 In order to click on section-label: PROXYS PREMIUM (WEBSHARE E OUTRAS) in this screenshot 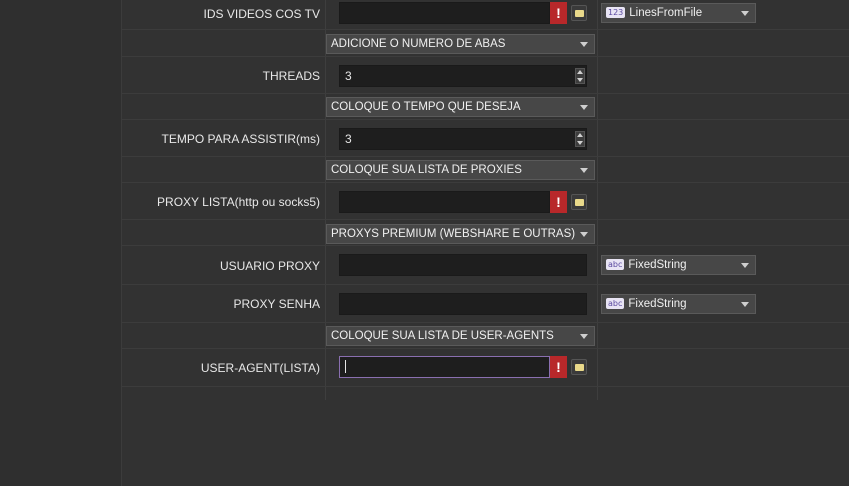, I will do `click(453, 234)`.